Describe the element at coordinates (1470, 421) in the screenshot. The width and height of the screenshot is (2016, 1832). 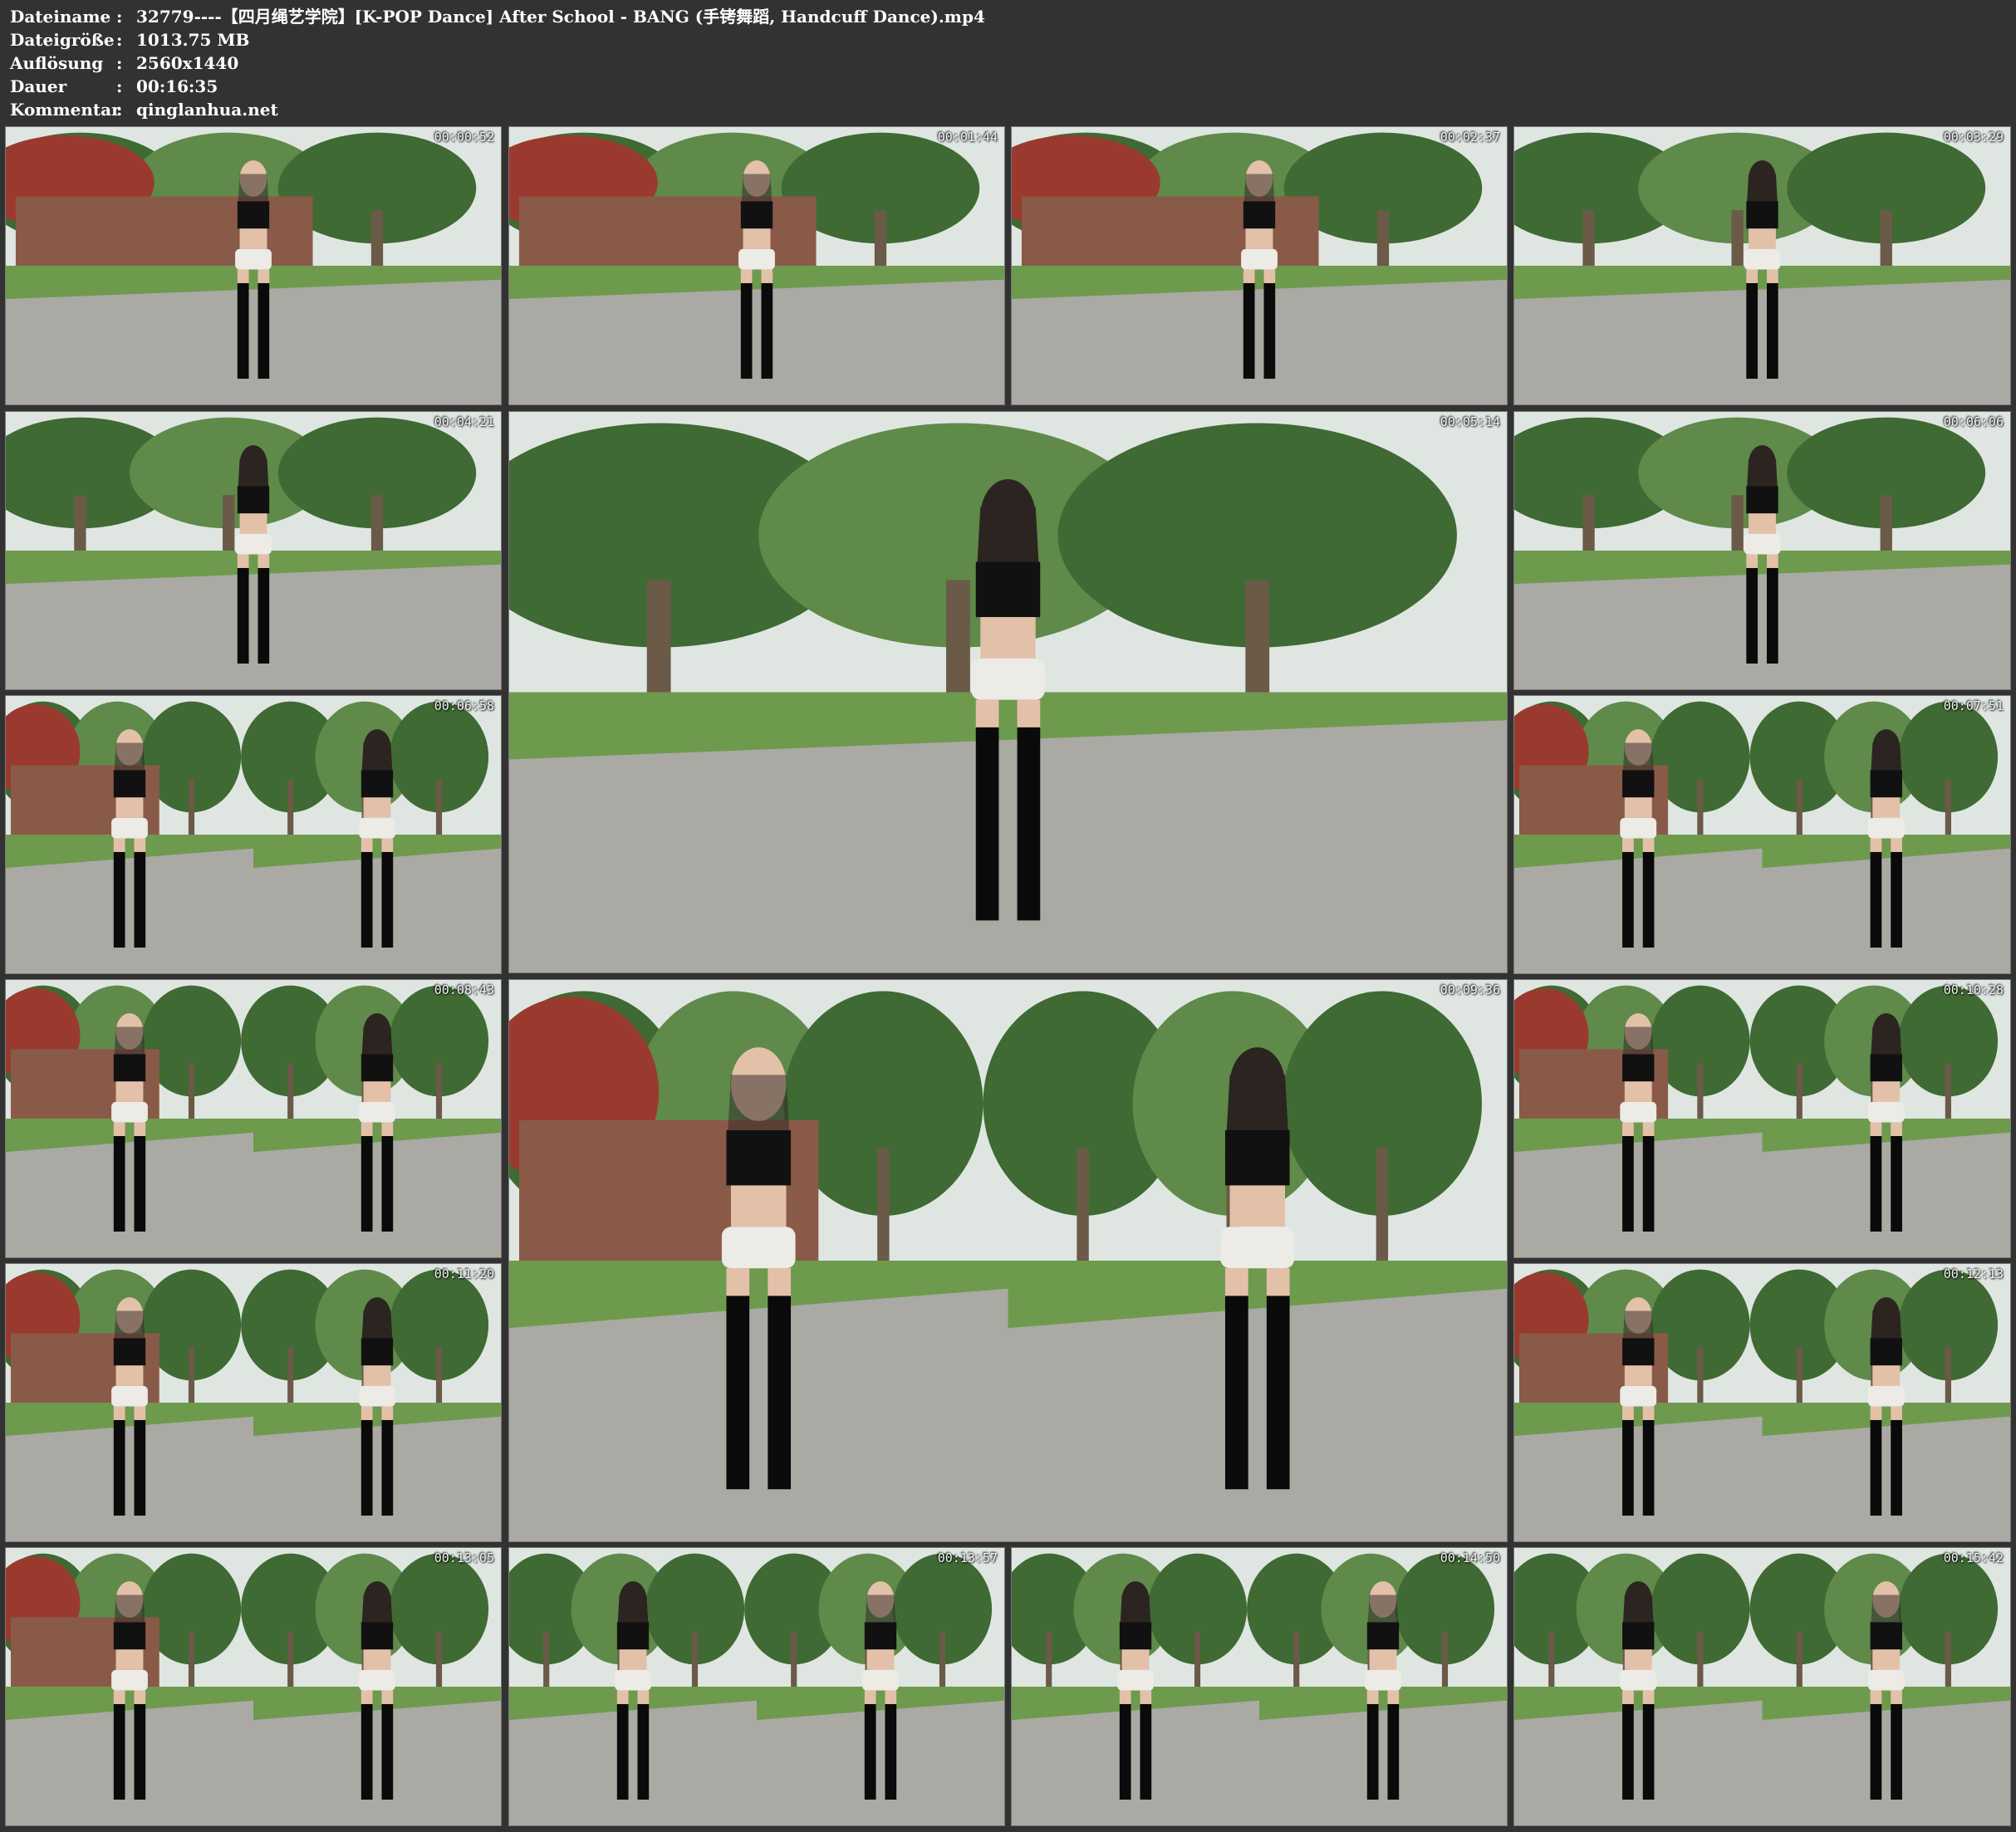
I see `timestamp: 00:05:14` at that location.